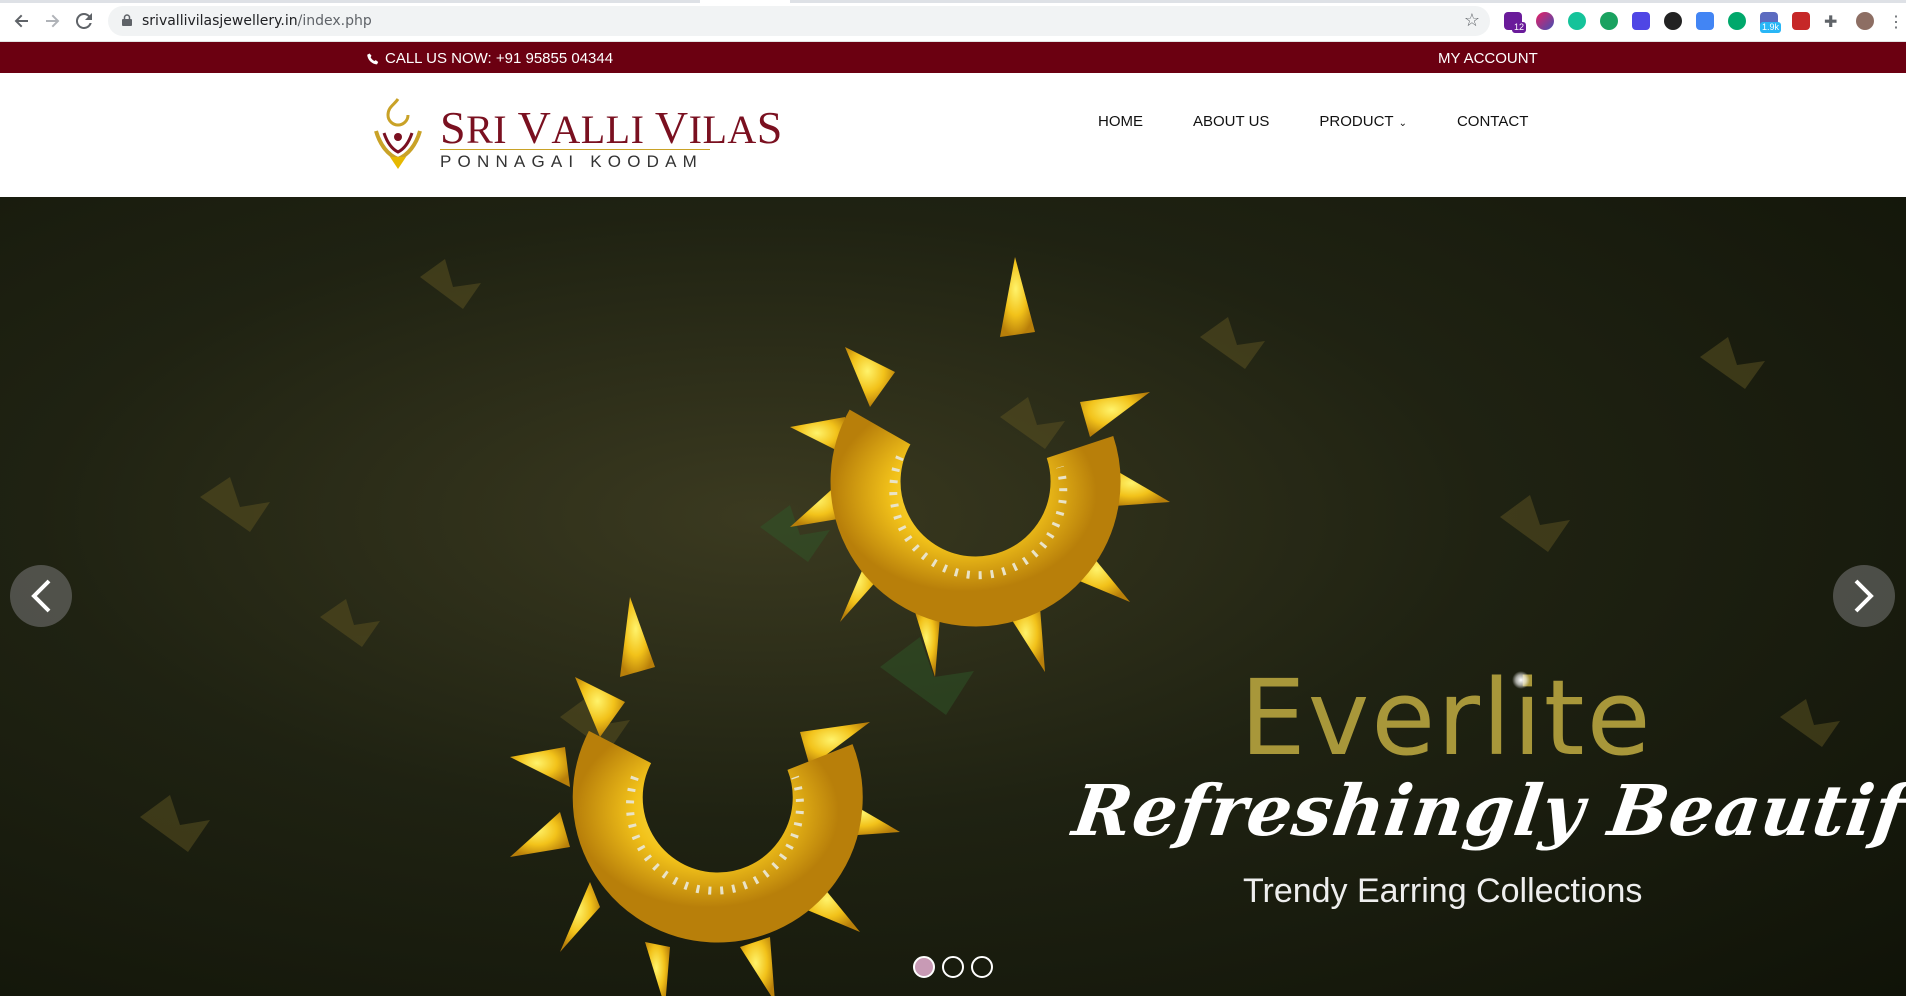  I want to click on call-us-text: CALL US NOW: +91 95855 04344, so click(499, 58).